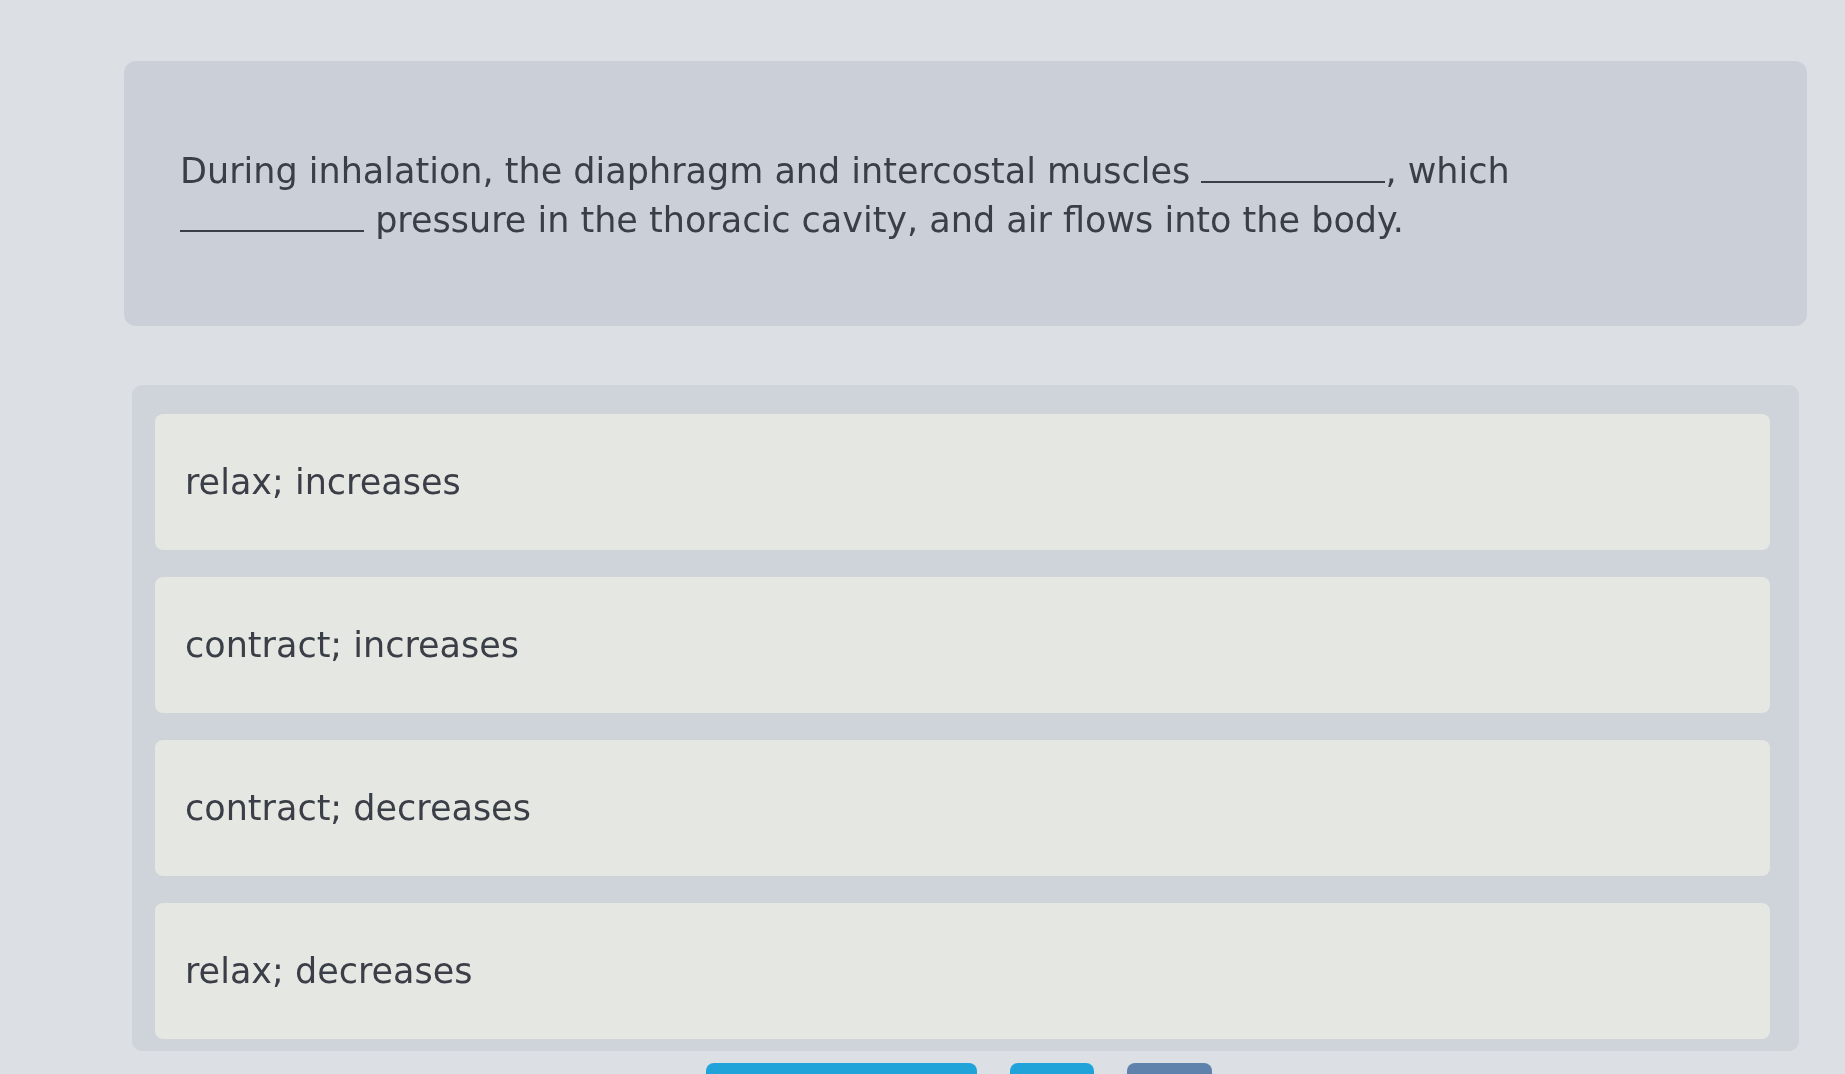 This screenshot has height=1074, width=1845. Describe the element at coordinates (845, 196) in the screenshot. I see `question-text: During inhalation, the diaphragm and intercostal muscles , which pressure in the thoracic cavity, and air flows into the body.` at that location.